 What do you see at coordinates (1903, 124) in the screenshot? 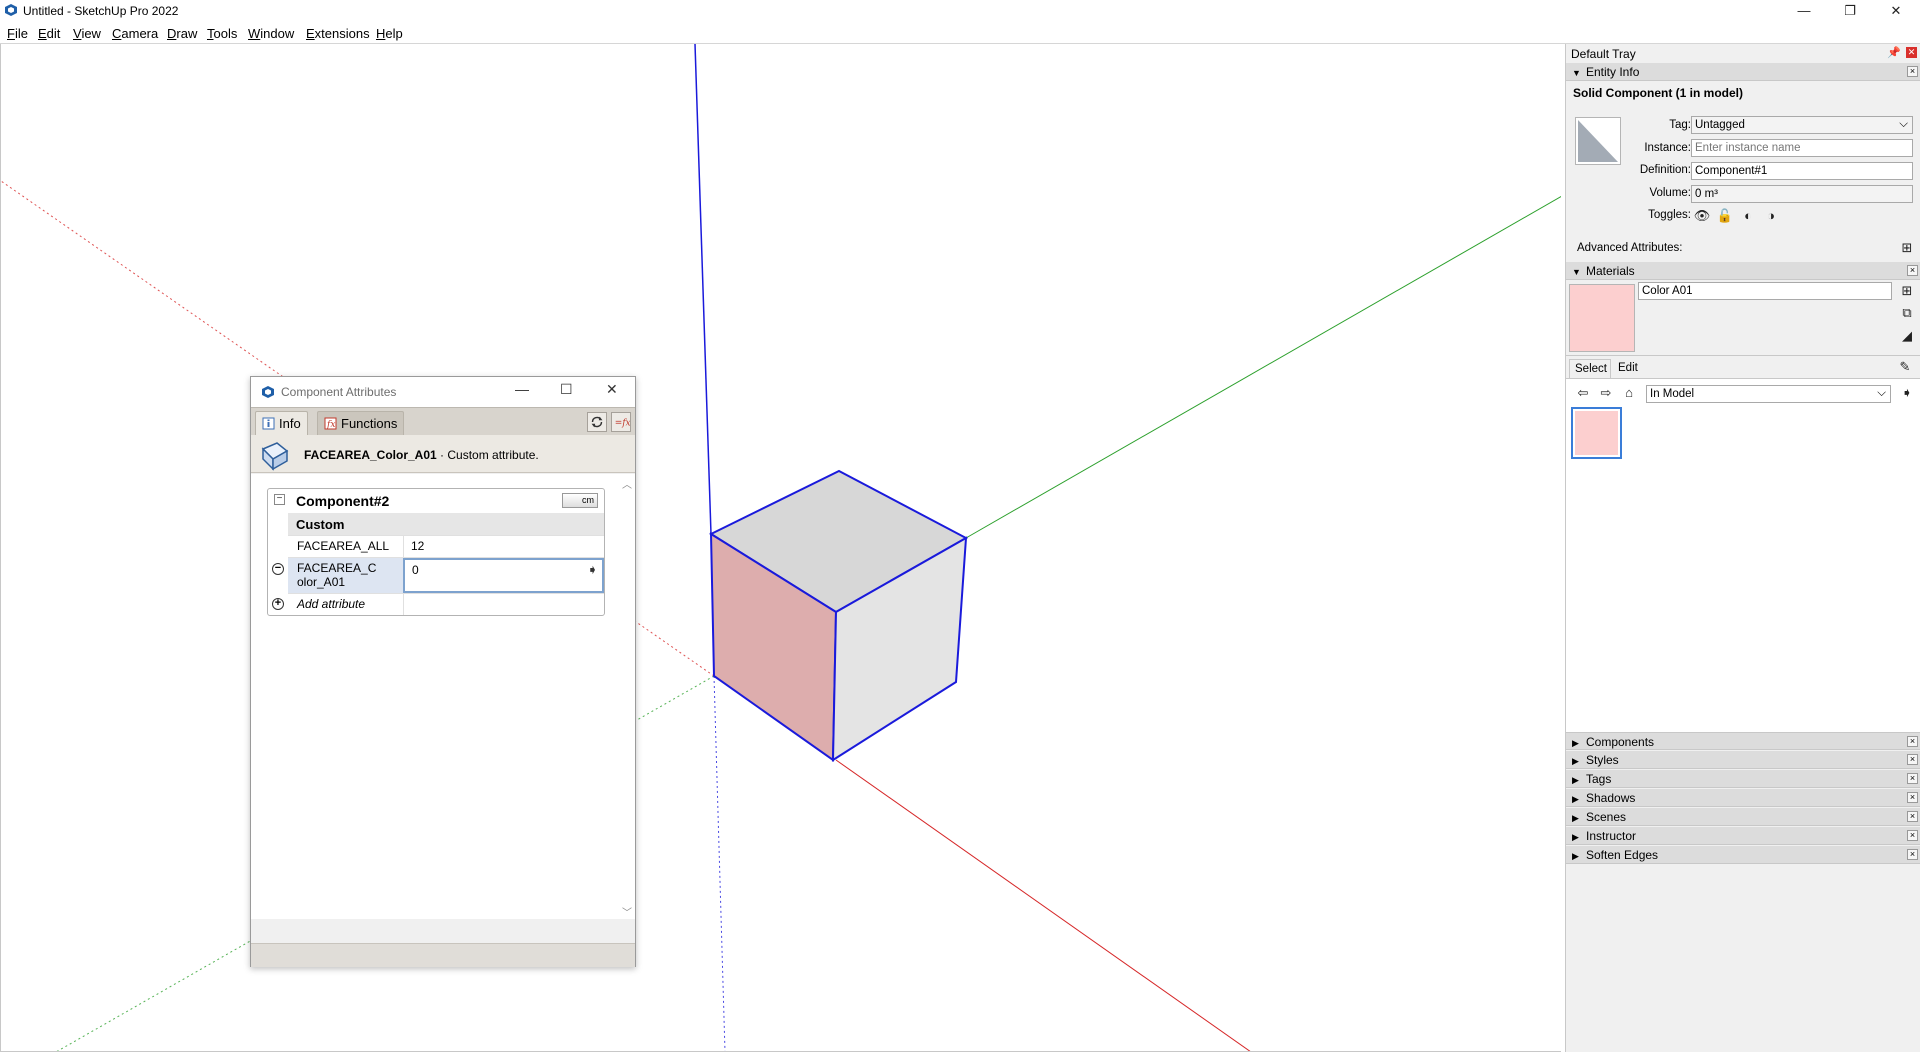
I see `chevron-down-icon: ⌵` at bounding box center [1903, 124].